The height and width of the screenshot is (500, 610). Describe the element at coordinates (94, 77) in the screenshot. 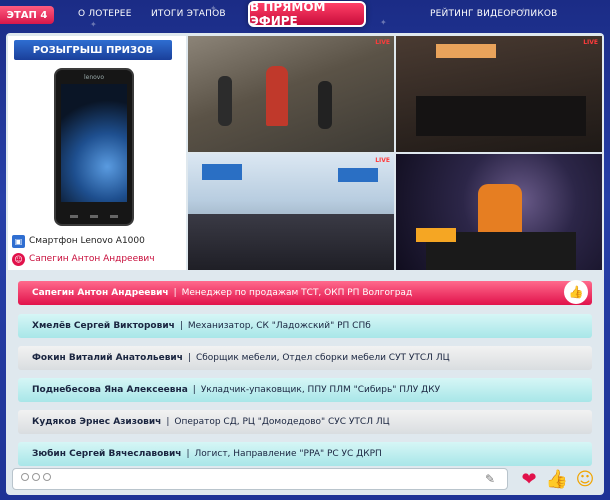

I see `phone-brand: lenovo` at that location.